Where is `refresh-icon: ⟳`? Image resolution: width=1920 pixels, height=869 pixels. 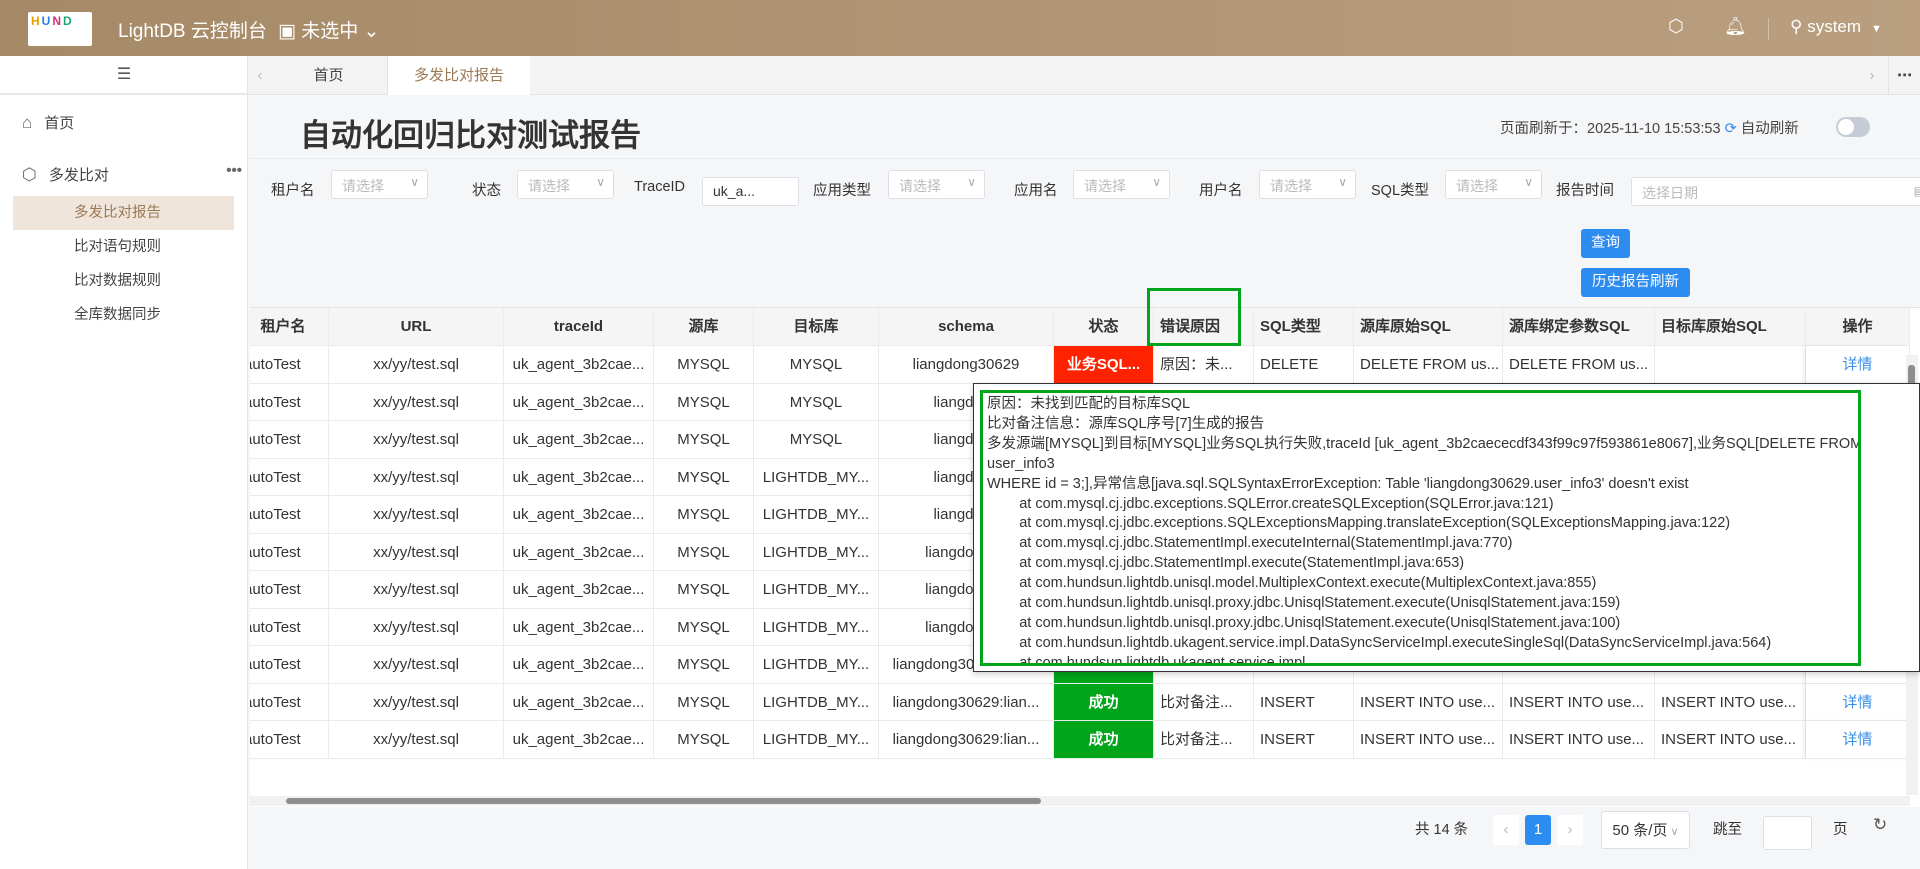
refresh-icon: ⟳ is located at coordinates (1731, 129).